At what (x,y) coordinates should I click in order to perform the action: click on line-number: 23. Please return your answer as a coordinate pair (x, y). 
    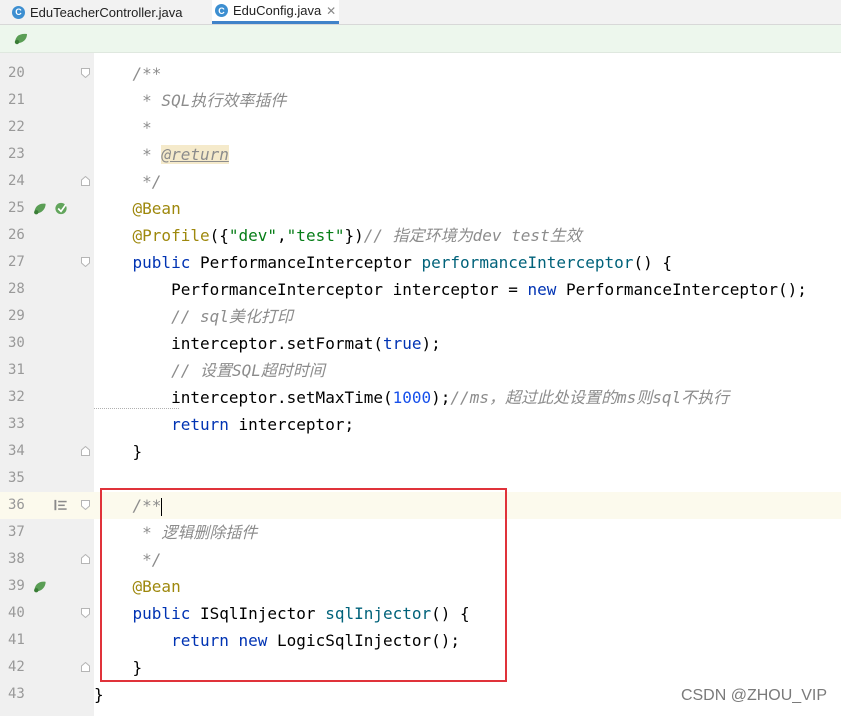
    Looking at the image, I should click on (23, 154).